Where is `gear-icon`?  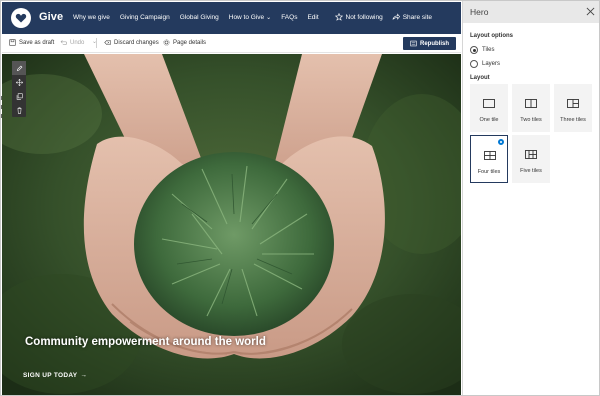 gear-icon is located at coordinates (166, 42).